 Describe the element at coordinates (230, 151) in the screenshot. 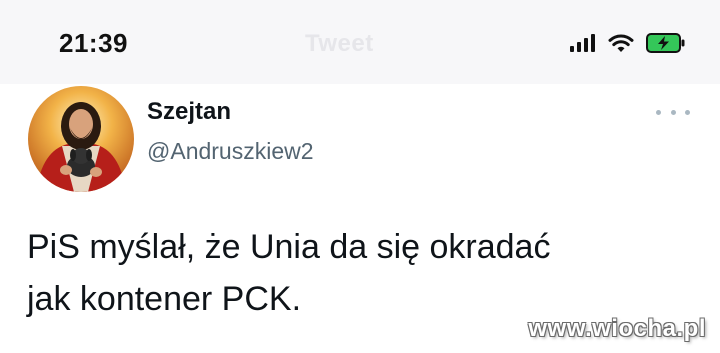

I see `author-handle: @Andruszkiew2` at that location.